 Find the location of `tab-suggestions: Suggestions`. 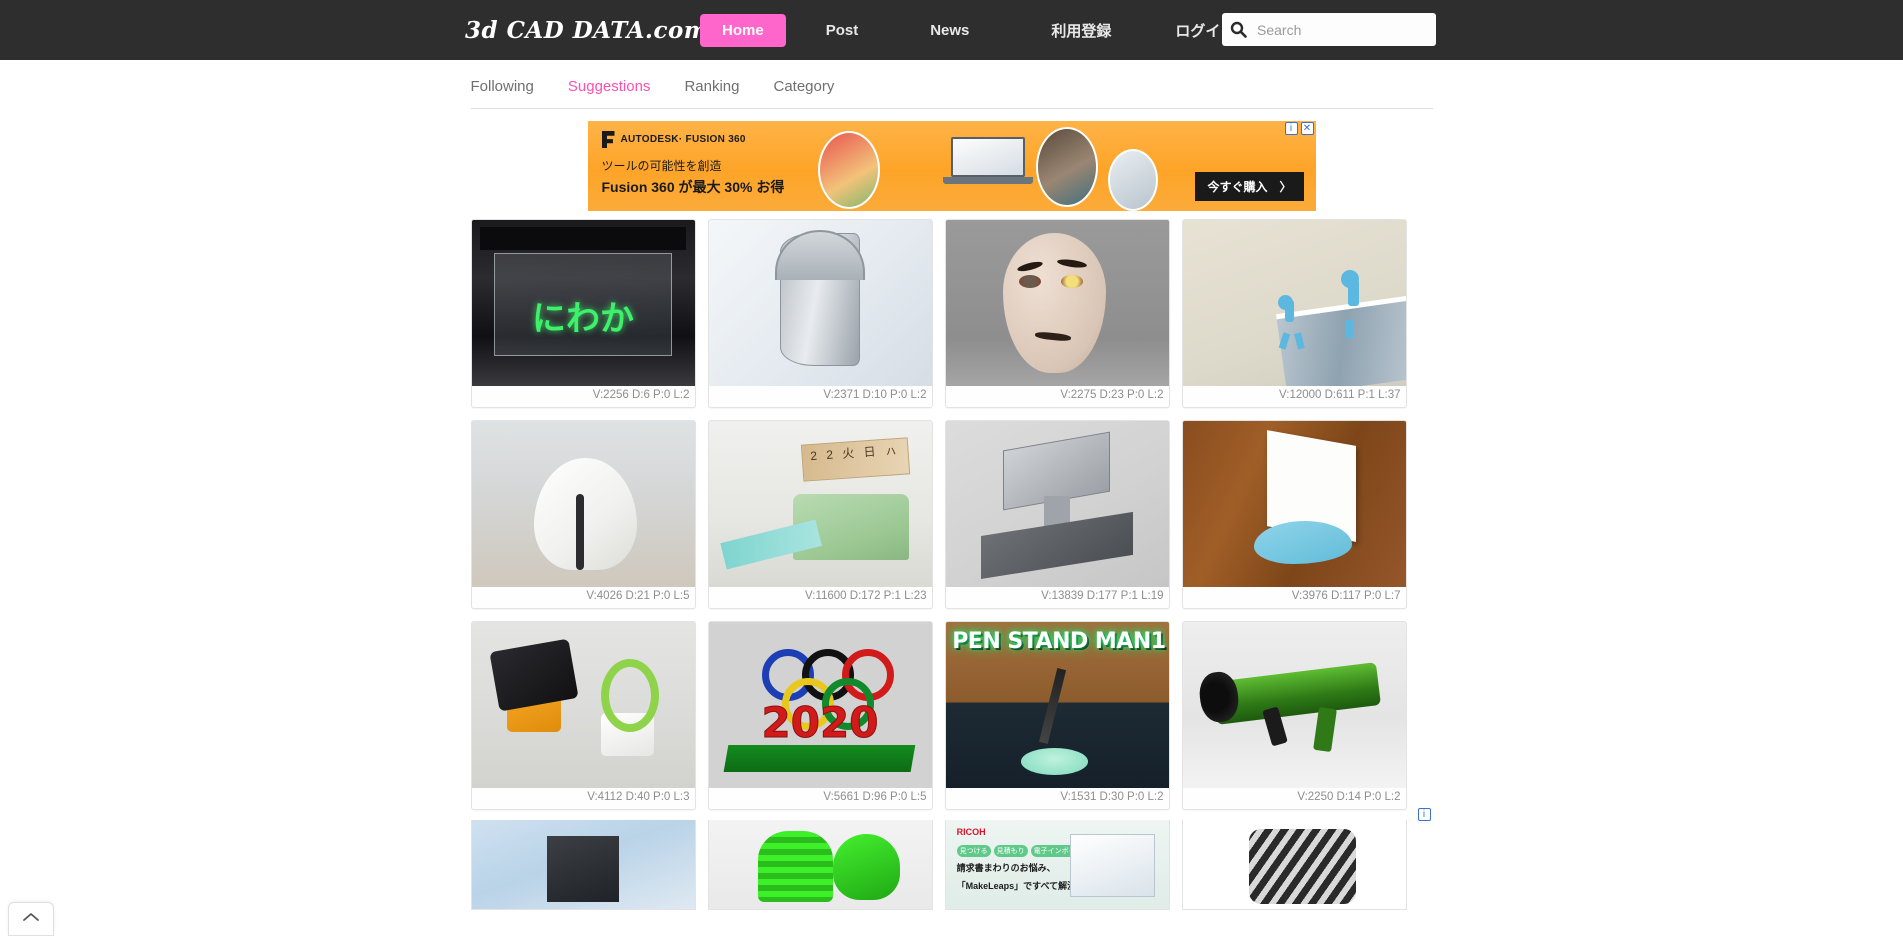

tab-suggestions: Suggestions is located at coordinates (609, 86).